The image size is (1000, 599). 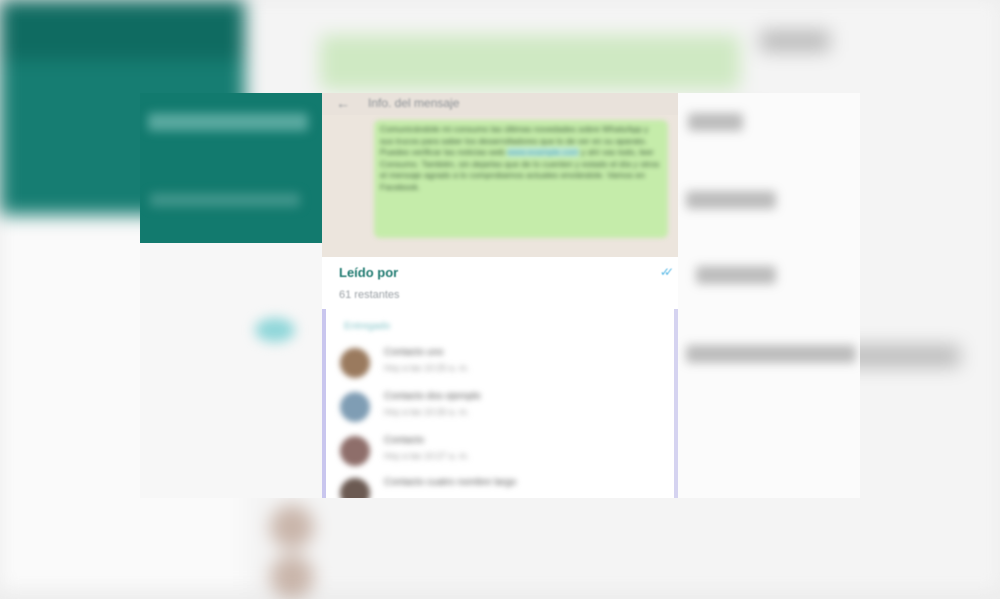 What do you see at coordinates (500, 450) in the screenshot?
I see `contact-row: Contacto Hoy a las 10:27 a. m.` at bounding box center [500, 450].